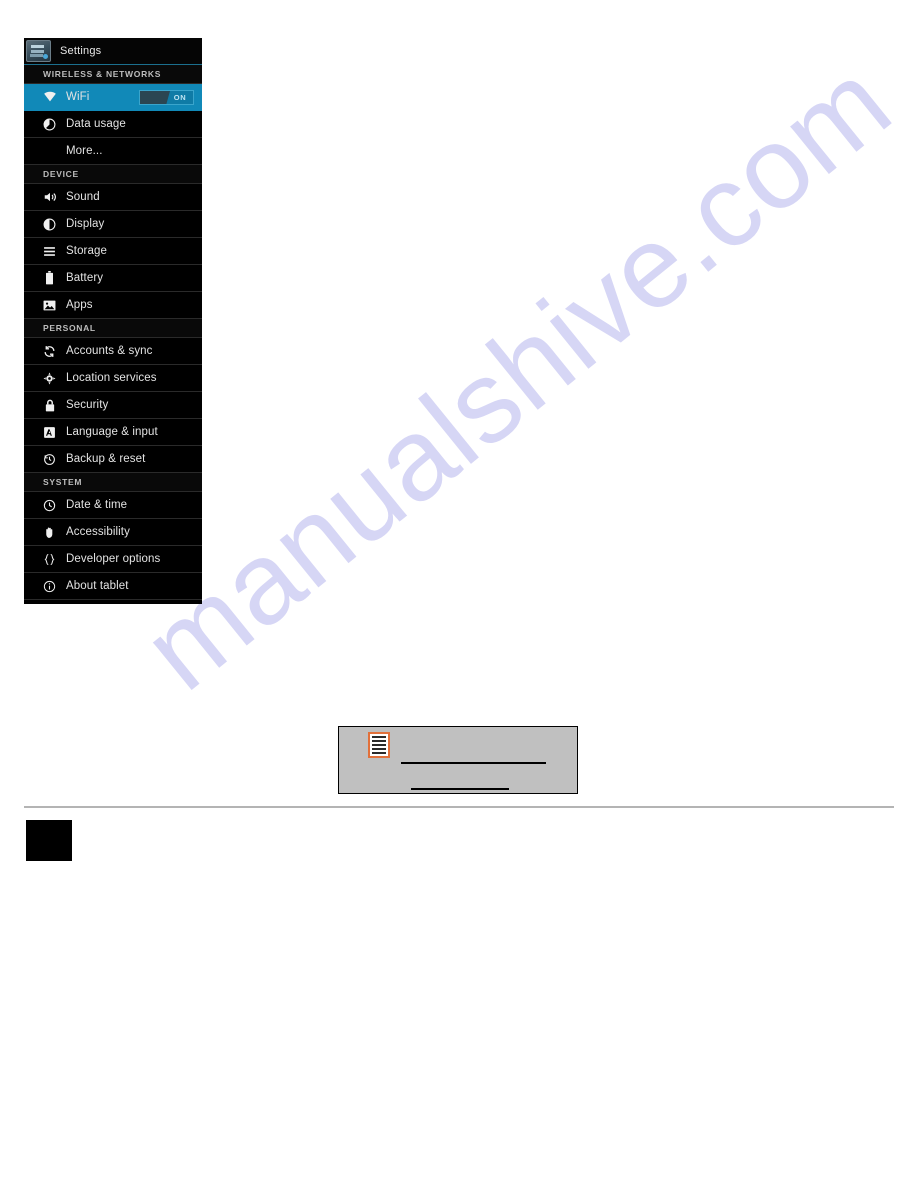  I want to click on sidebar-item-sound: Sound, so click(113, 197).